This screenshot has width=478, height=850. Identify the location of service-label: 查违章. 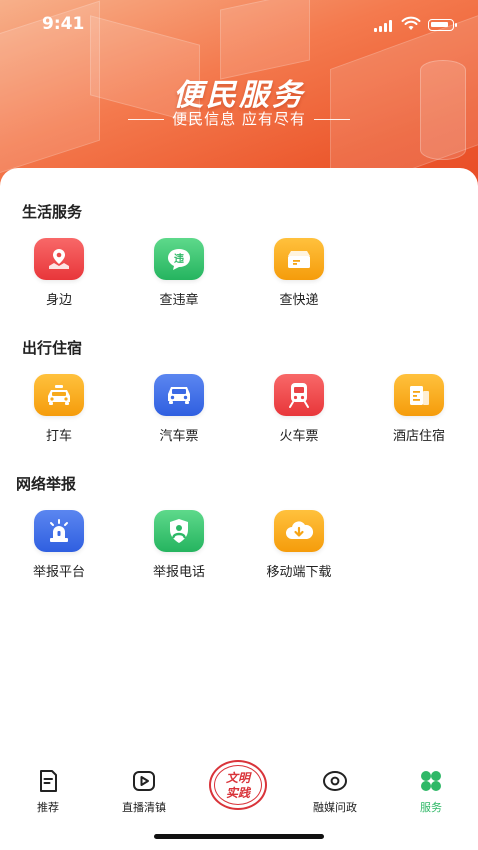
(179, 300).